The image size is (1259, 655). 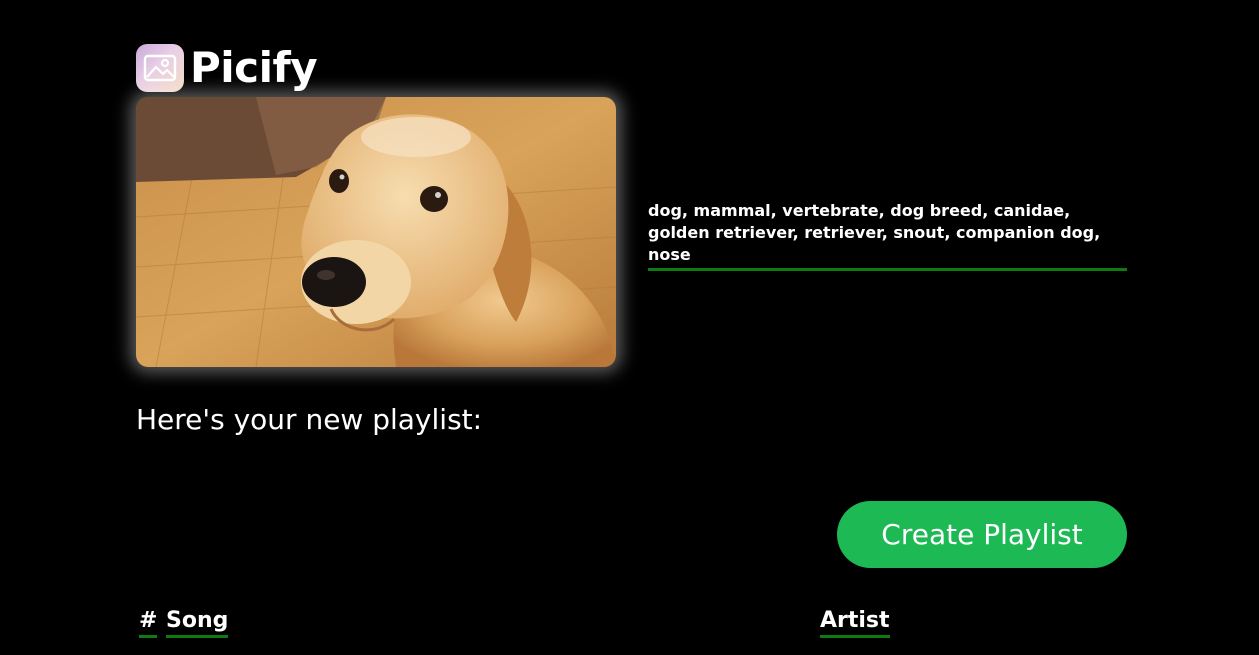 I want to click on column-header-song: Song, so click(x=197, y=623).